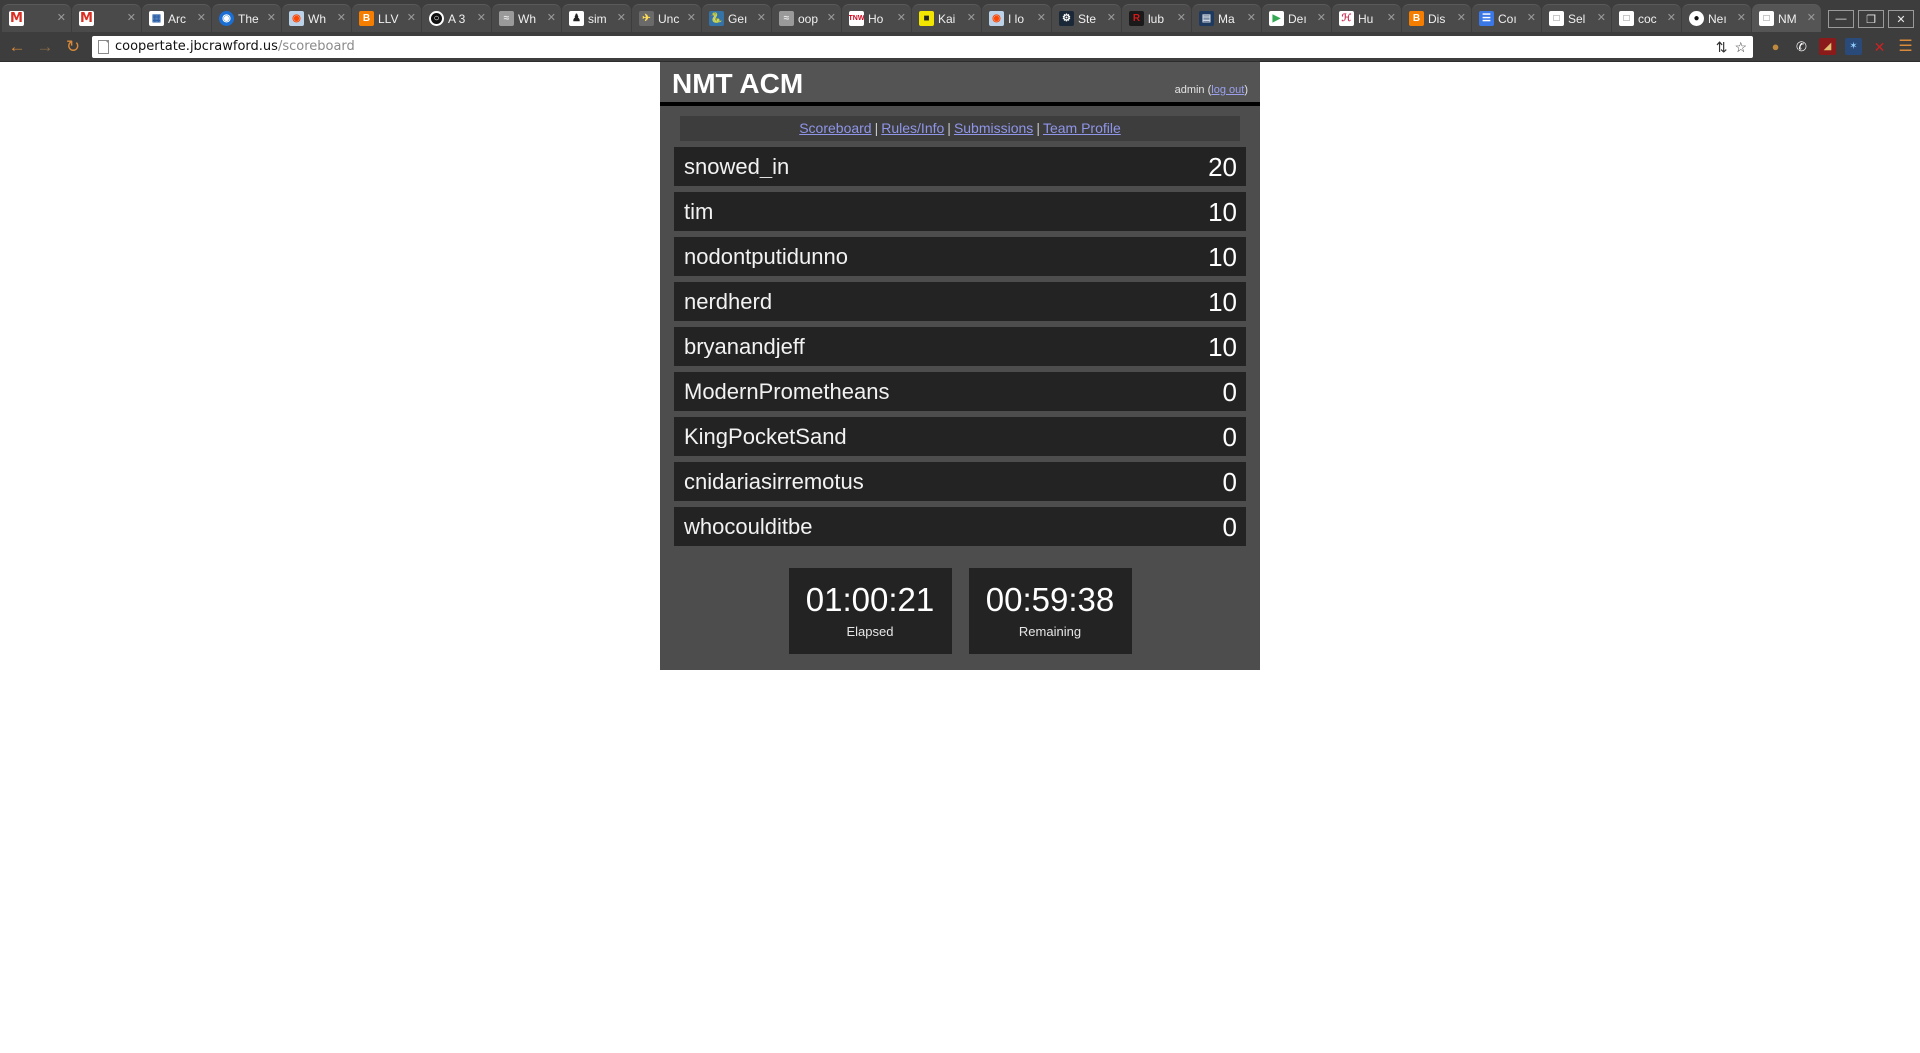 The width and height of the screenshot is (1920, 1053). What do you see at coordinates (1086, 18) in the screenshot?
I see `browser-tab: ⚙ Ste ✕` at bounding box center [1086, 18].